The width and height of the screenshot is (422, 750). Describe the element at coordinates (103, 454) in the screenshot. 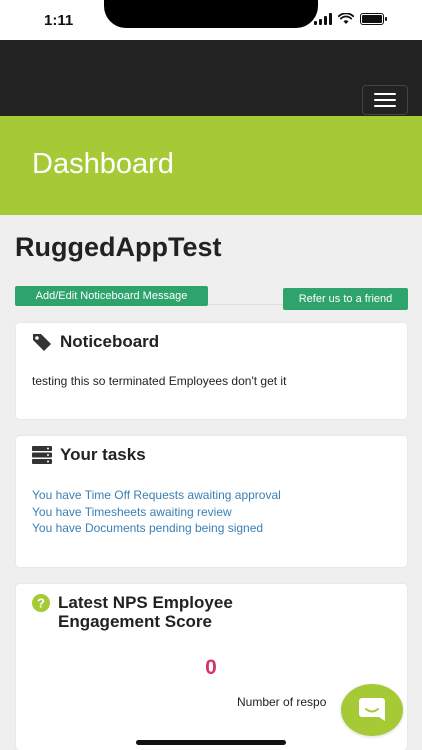

I see `tasks-title: Your tasks` at that location.